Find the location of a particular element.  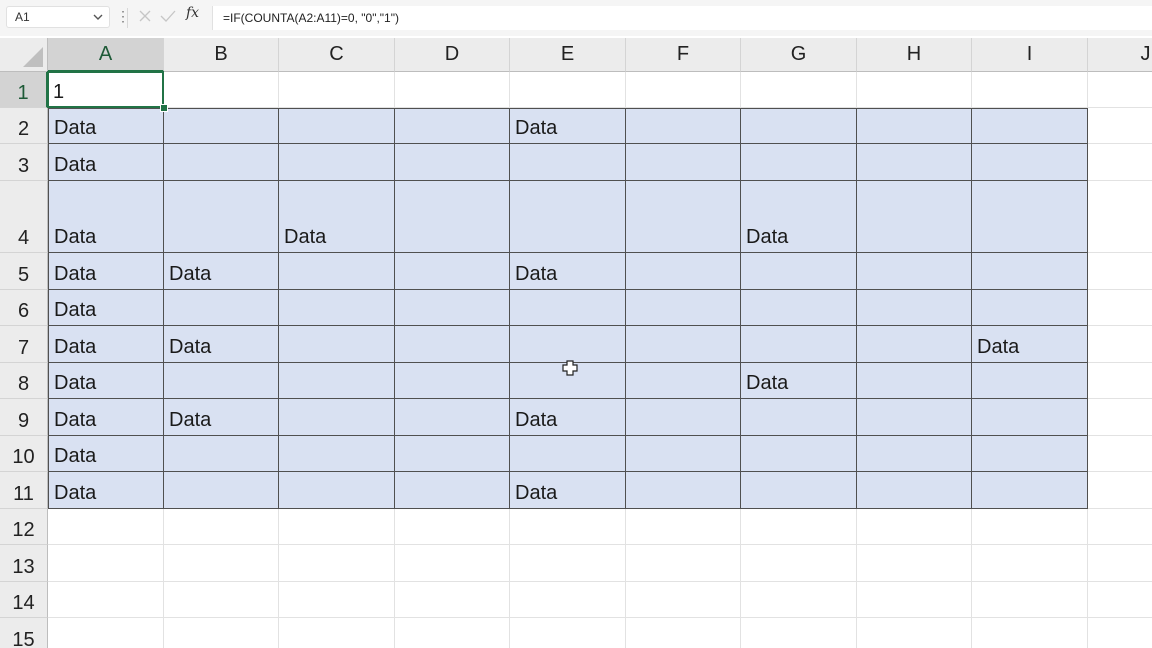

cell-j13 is located at coordinates (1120, 563).